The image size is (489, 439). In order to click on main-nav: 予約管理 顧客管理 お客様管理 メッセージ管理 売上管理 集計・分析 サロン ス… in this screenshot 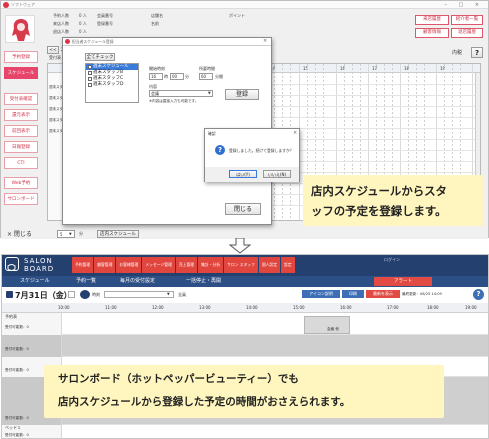, I will do `click(183, 265)`.